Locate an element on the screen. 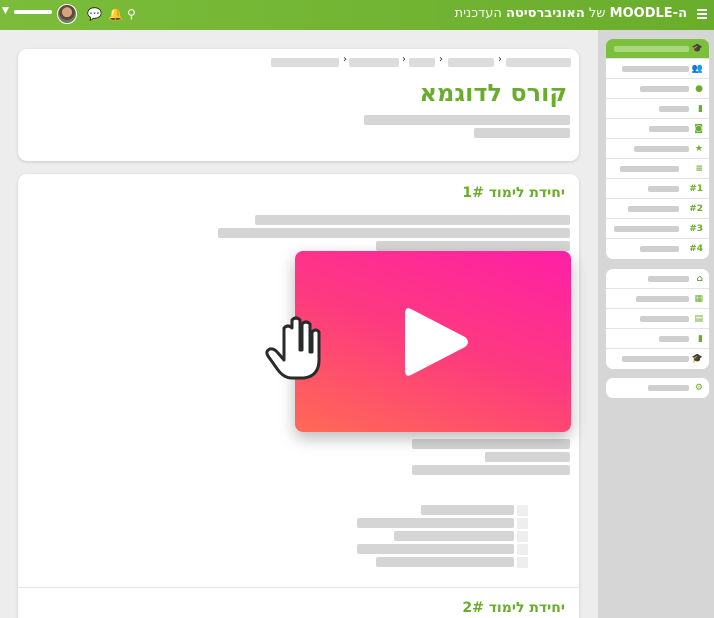 This screenshot has height=618, width=714. bell-icon: 🔔 is located at coordinates (115, 14).